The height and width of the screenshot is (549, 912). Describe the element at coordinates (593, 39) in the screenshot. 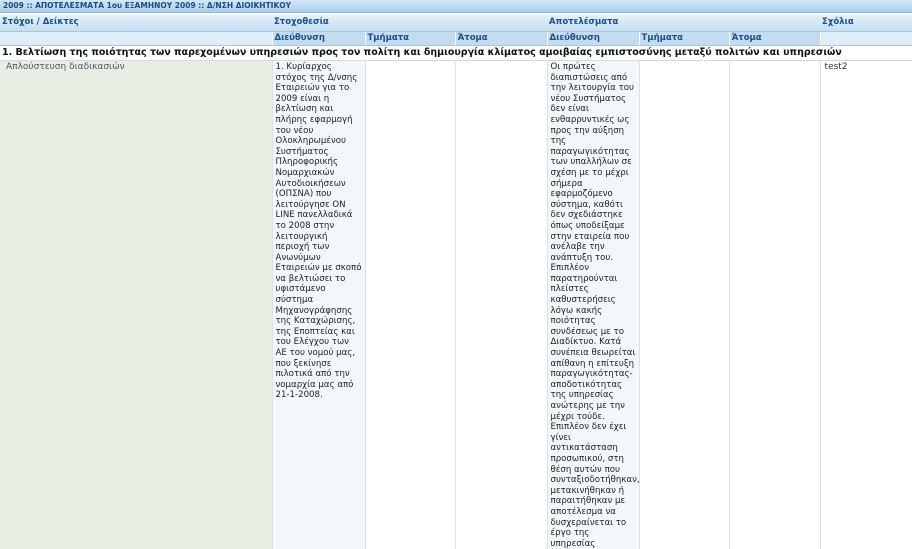

I see `subheader-result-directorate: Διεύθυνση` at that location.